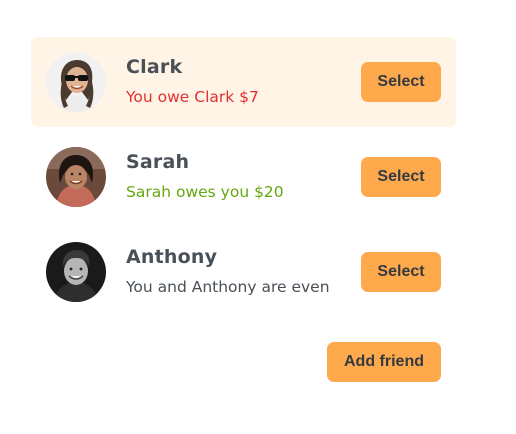 The height and width of the screenshot is (434, 516). I want to click on select-button-clark: Select, so click(401, 82).